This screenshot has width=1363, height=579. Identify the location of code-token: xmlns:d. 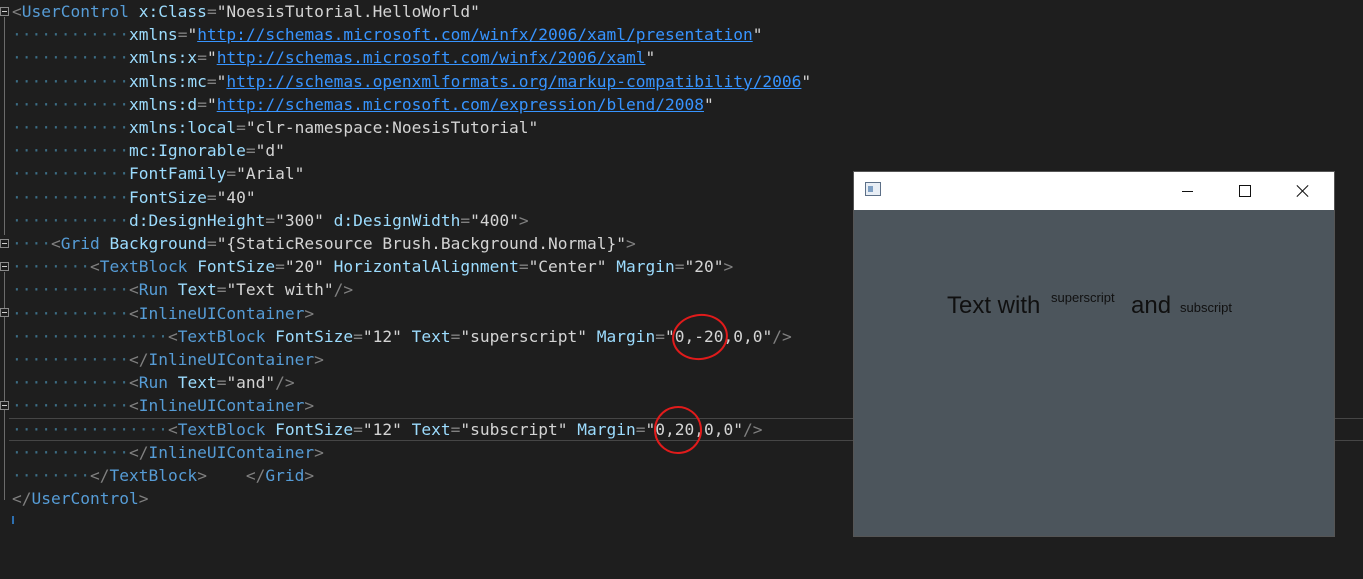
(163, 104).